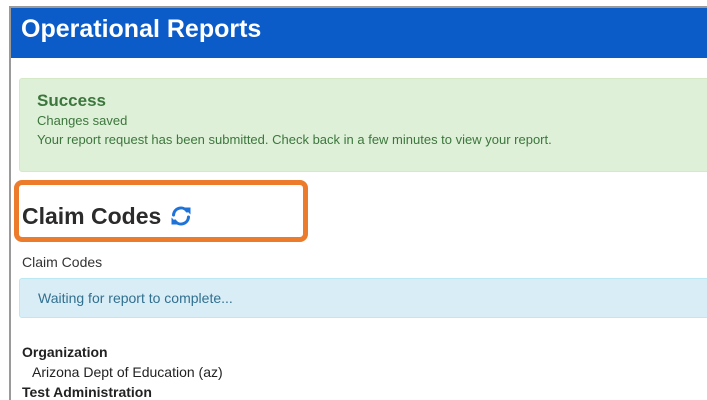 The width and height of the screenshot is (707, 400). Describe the element at coordinates (62, 262) in the screenshot. I see `report-subtitle: Claim Codes` at that location.